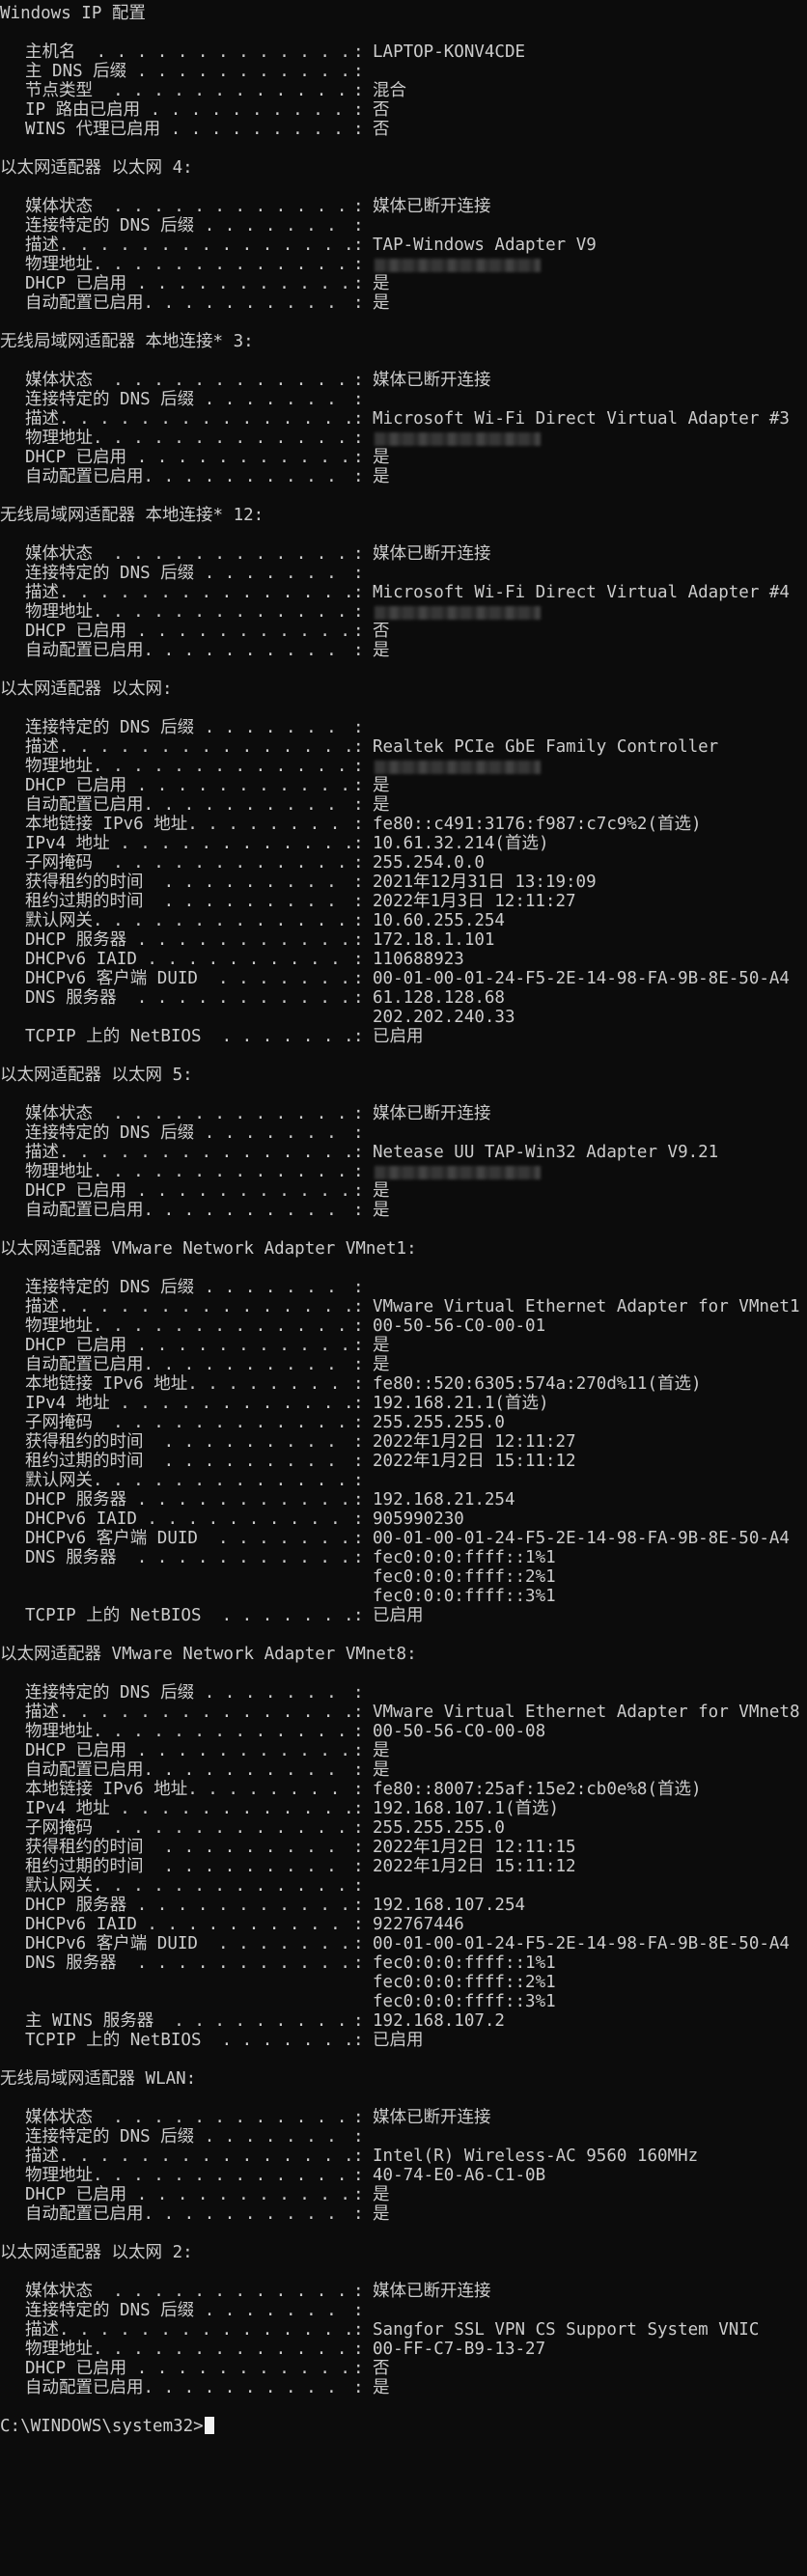  I want to click on config-label: 获得租约的时间 . . . . . . . . ., so click(181, 882).